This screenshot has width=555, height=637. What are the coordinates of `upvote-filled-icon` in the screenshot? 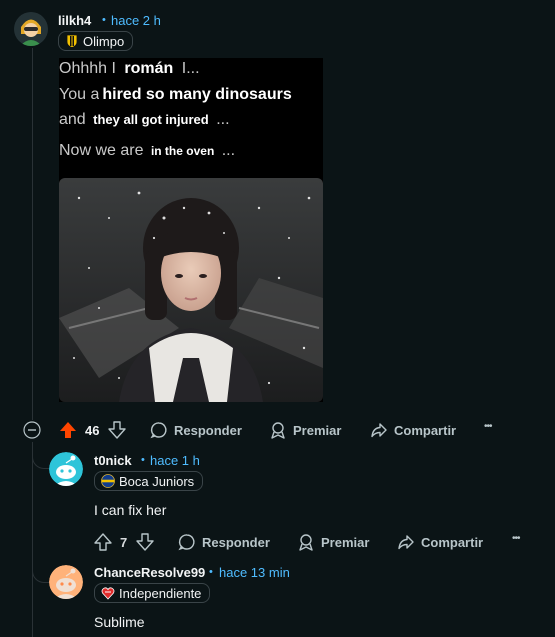 It's located at (68, 430).